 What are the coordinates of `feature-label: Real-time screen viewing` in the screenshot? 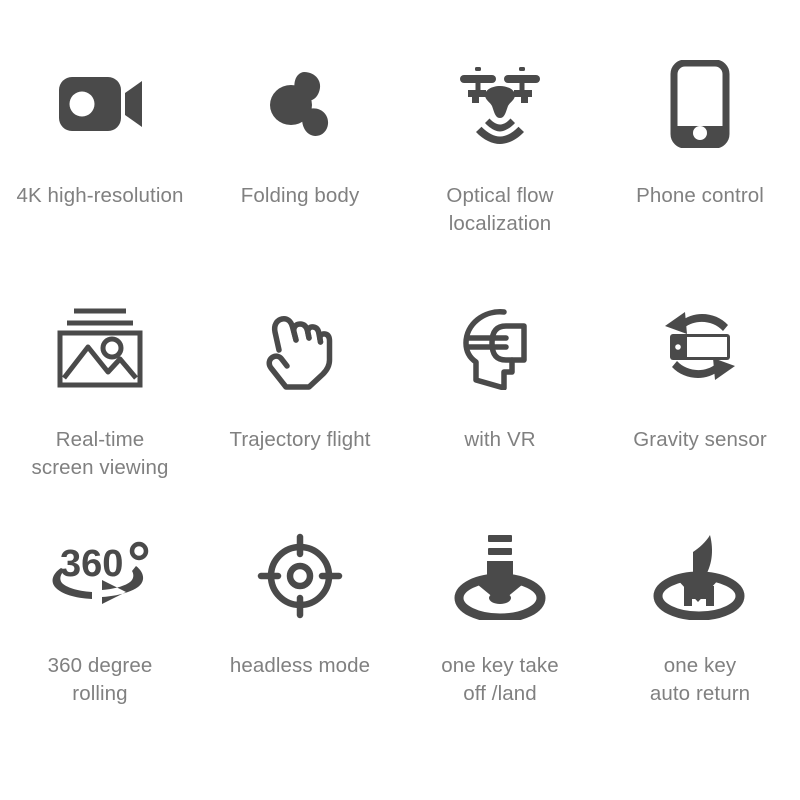 It's located at (100, 453).